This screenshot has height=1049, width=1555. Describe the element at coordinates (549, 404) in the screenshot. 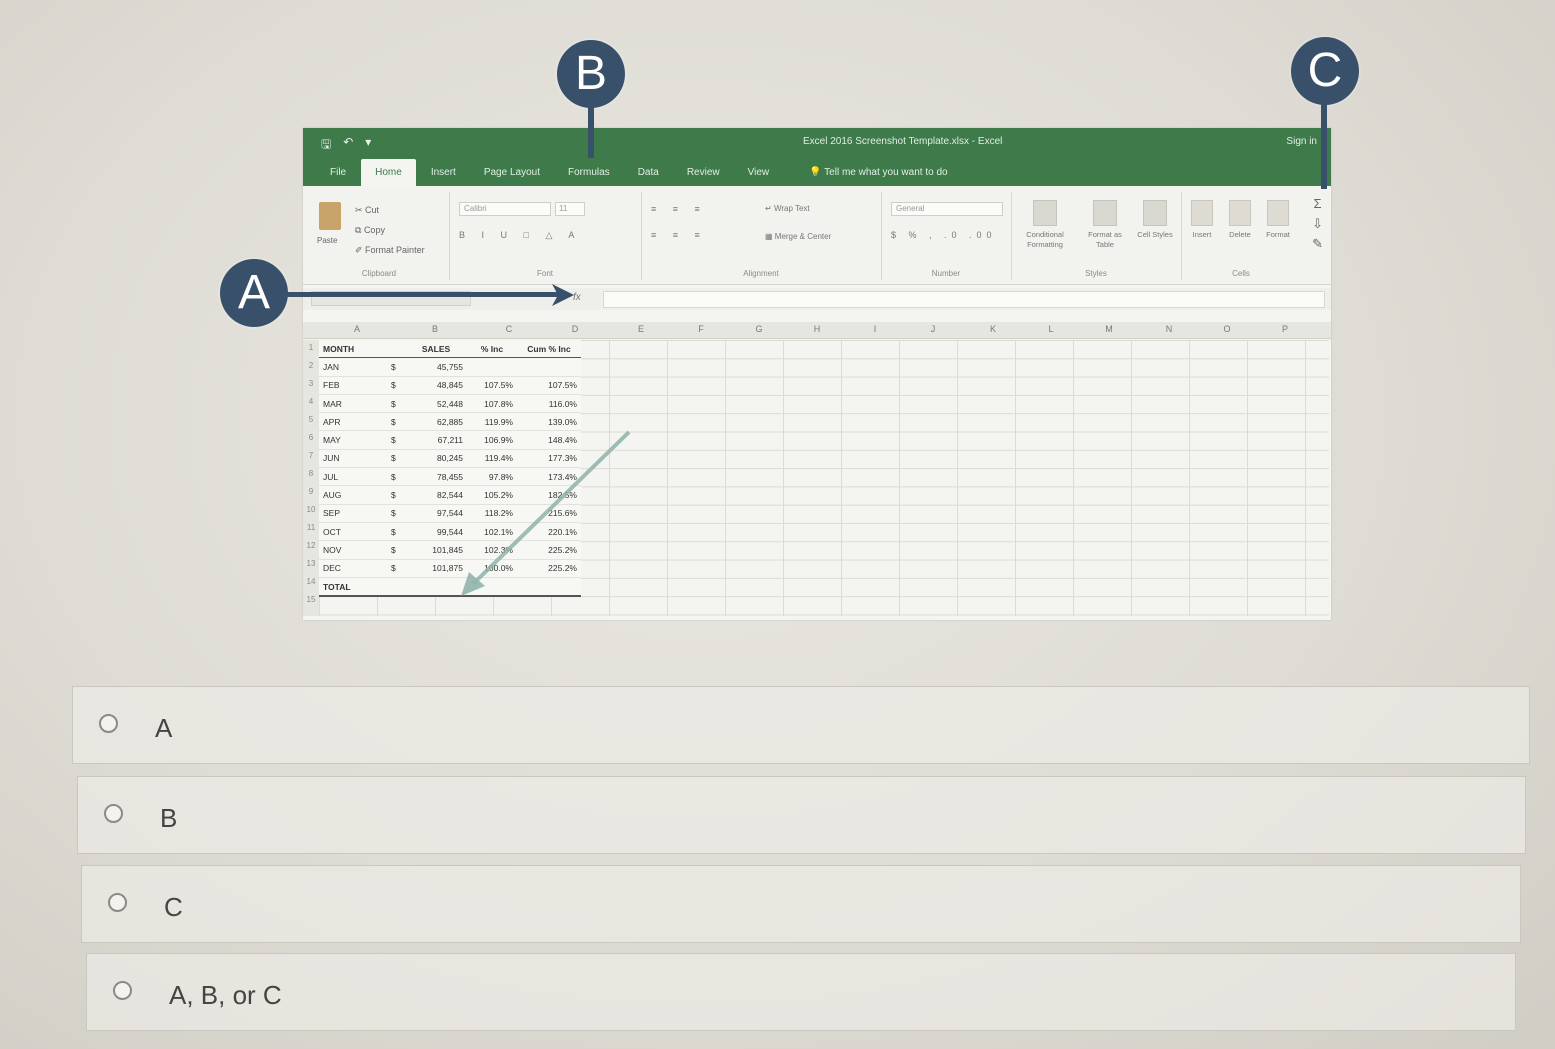

I see `cell-cum: 116.0%` at that location.